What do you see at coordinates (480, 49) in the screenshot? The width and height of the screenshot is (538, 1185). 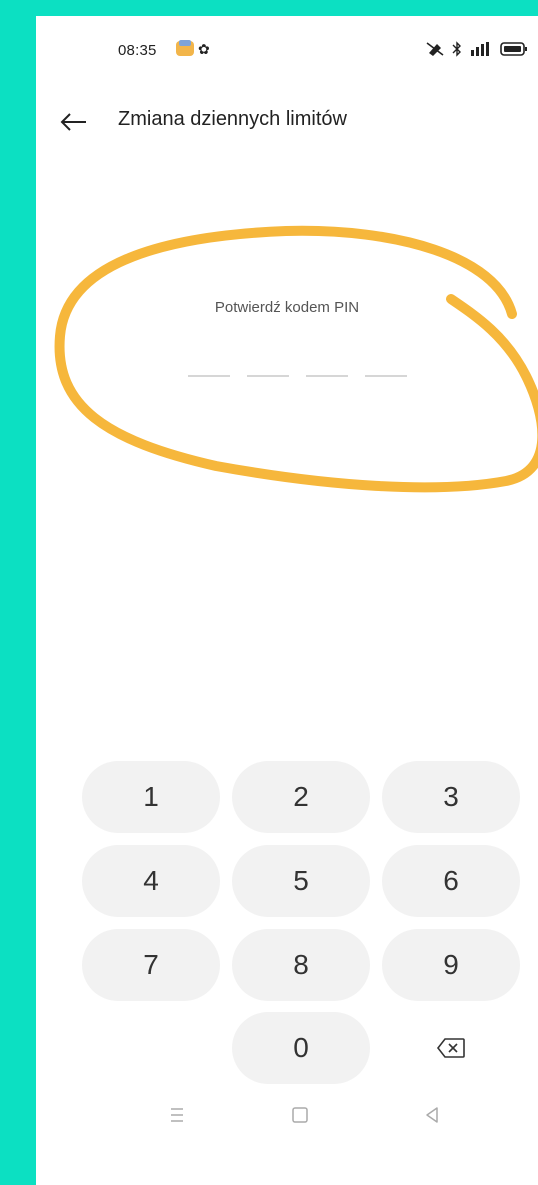 I see `signal-icon` at bounding box center [480, 49].